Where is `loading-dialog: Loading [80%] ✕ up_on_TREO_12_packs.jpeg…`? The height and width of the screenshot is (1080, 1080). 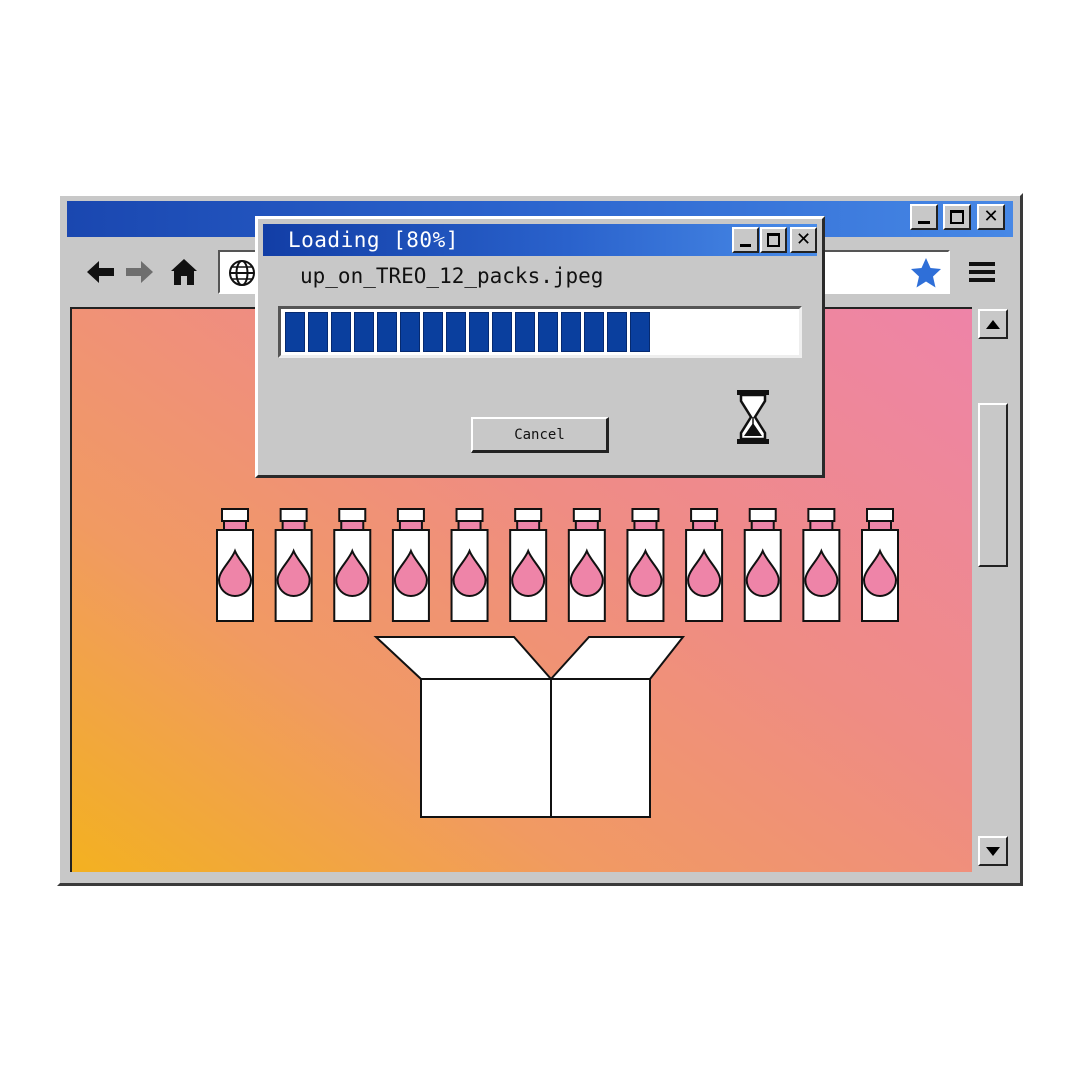 loading-dialog: Loading [80%] ✕ up_on_TREO_12_packs.jpeg… is located at coordinates (540, 347).